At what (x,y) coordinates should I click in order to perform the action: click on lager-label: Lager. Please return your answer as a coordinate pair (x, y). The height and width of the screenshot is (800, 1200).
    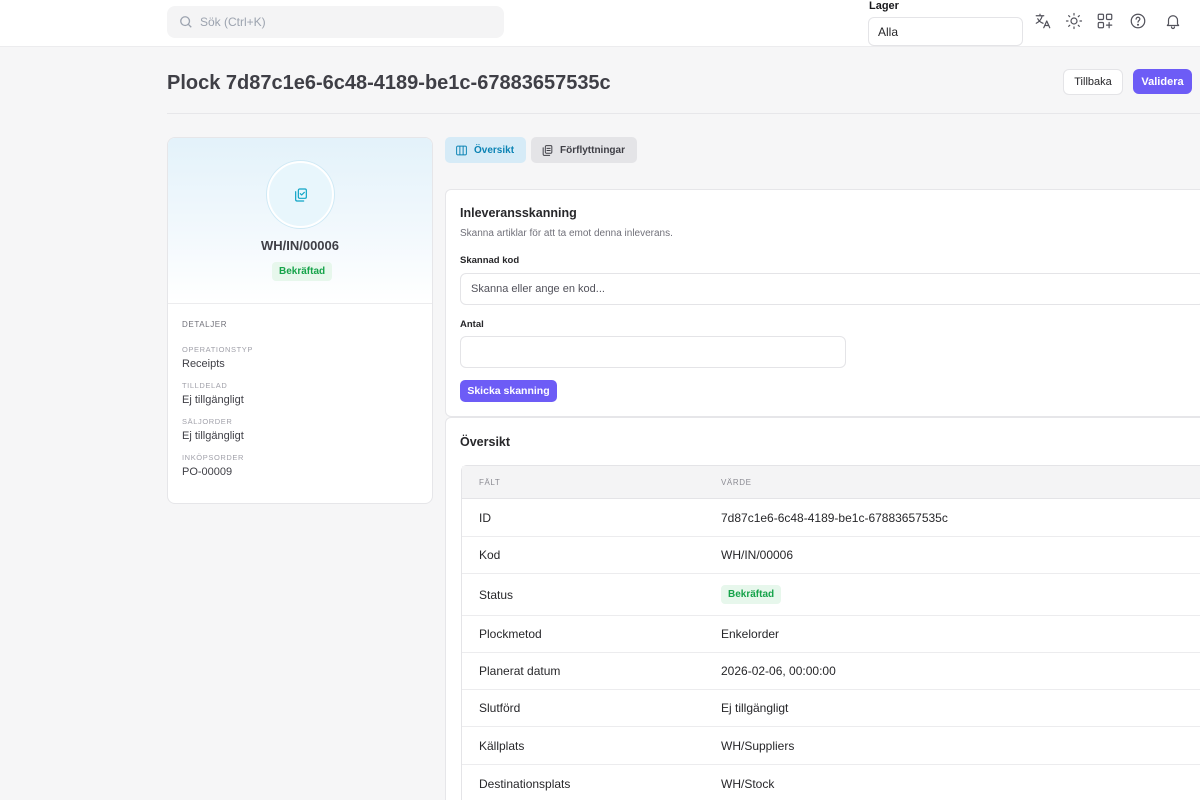
    Looking at the image, I should click on (884, 6).